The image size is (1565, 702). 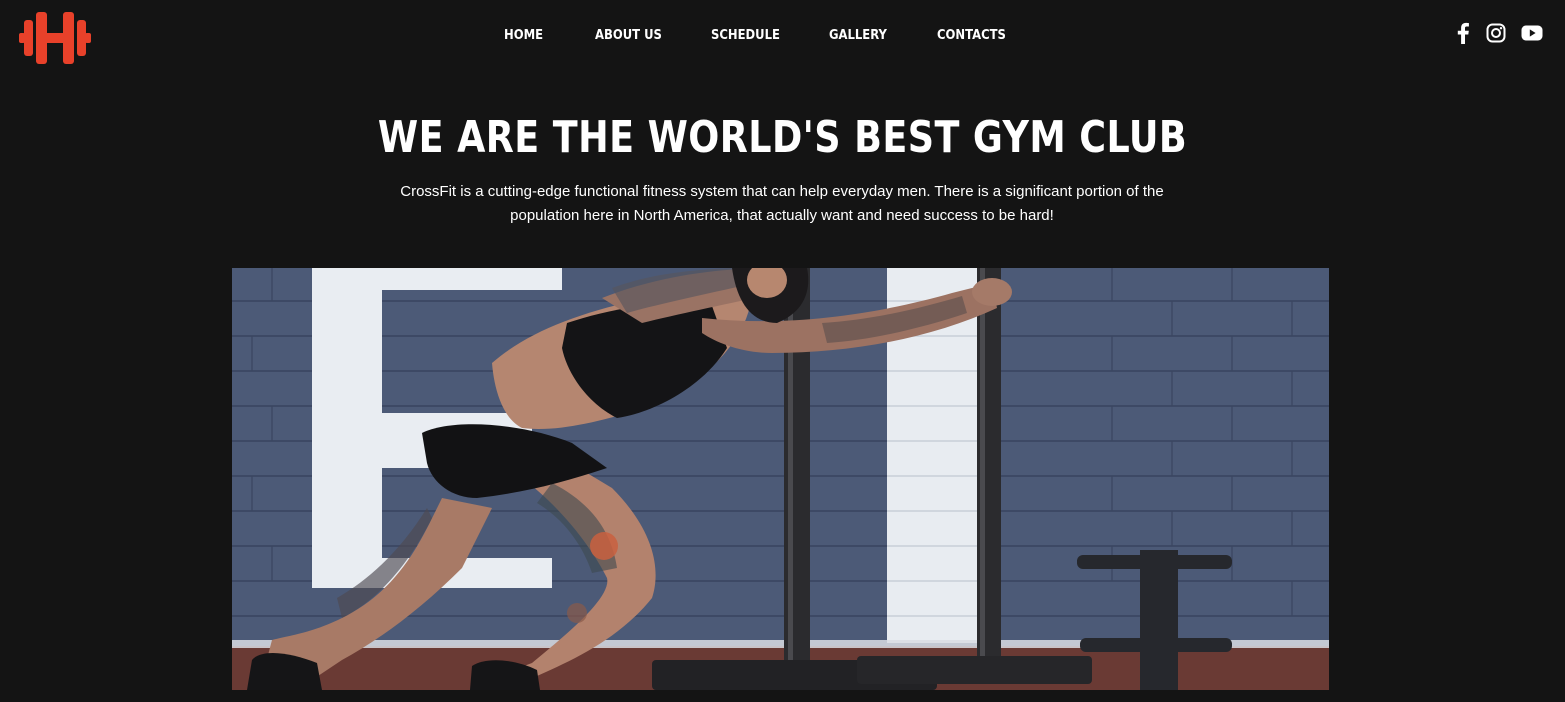 I want to click on site-header: HOME ABOUT US SCHEDULE GALLERY CONTACTS, so click(x=782, y=36).